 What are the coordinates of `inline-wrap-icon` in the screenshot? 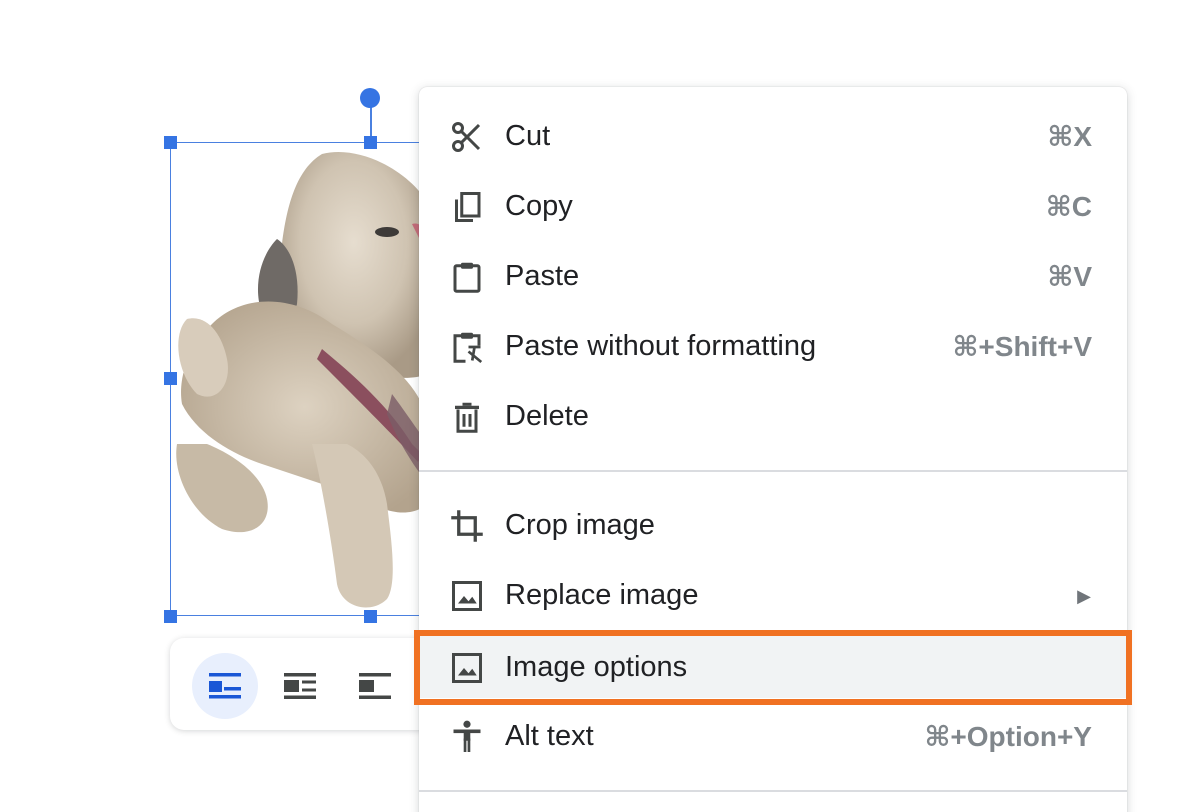 It's located at (225, 686).